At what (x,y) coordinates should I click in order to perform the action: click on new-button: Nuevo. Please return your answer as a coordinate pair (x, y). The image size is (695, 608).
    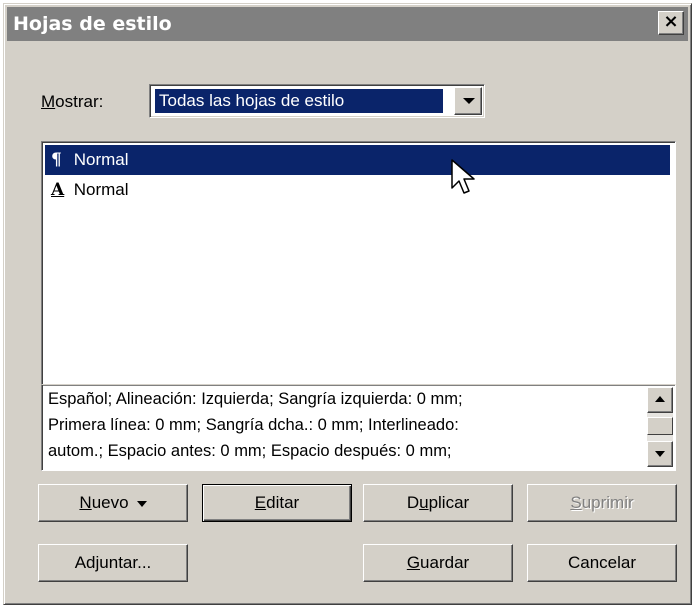
    Looking at the image, I should click on (113, 503).